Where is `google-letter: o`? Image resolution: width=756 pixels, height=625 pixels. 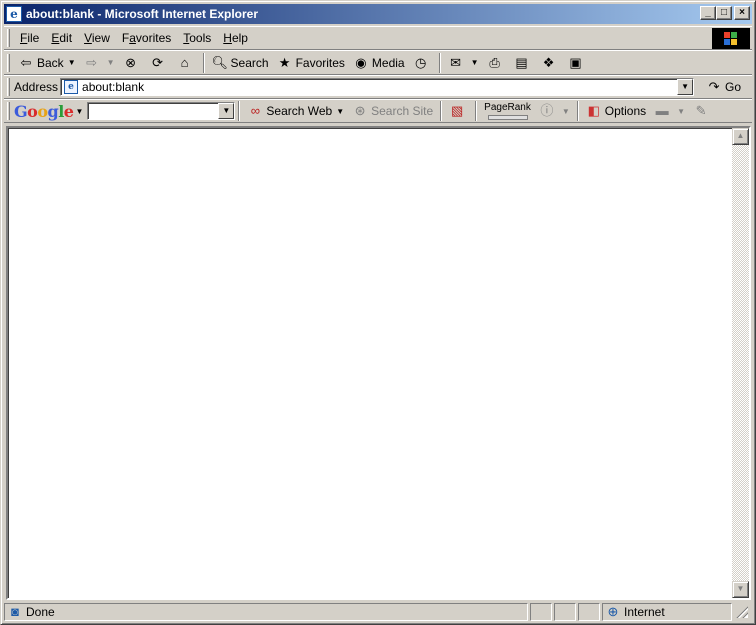 google-letter: o is located at coordinates (42, 111).